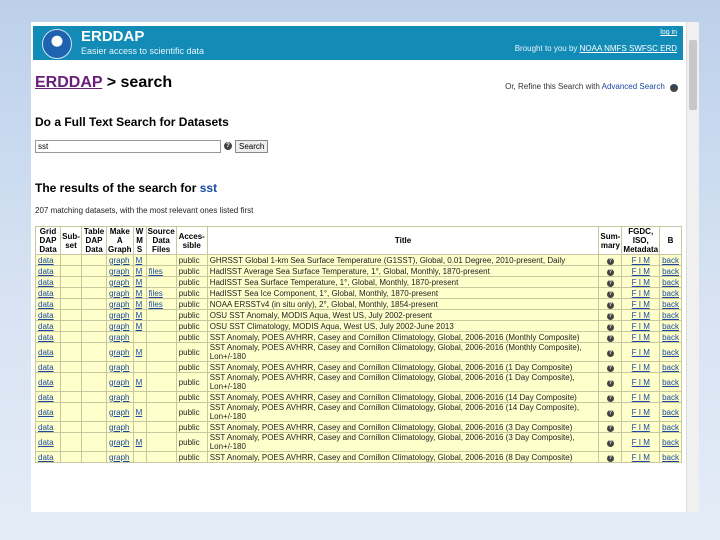 The image size is (720, 540). What do you see at coordinates (692, 267) in the screenshot?
I see `vertical-scrollbar` at bounding box center [692, 267].